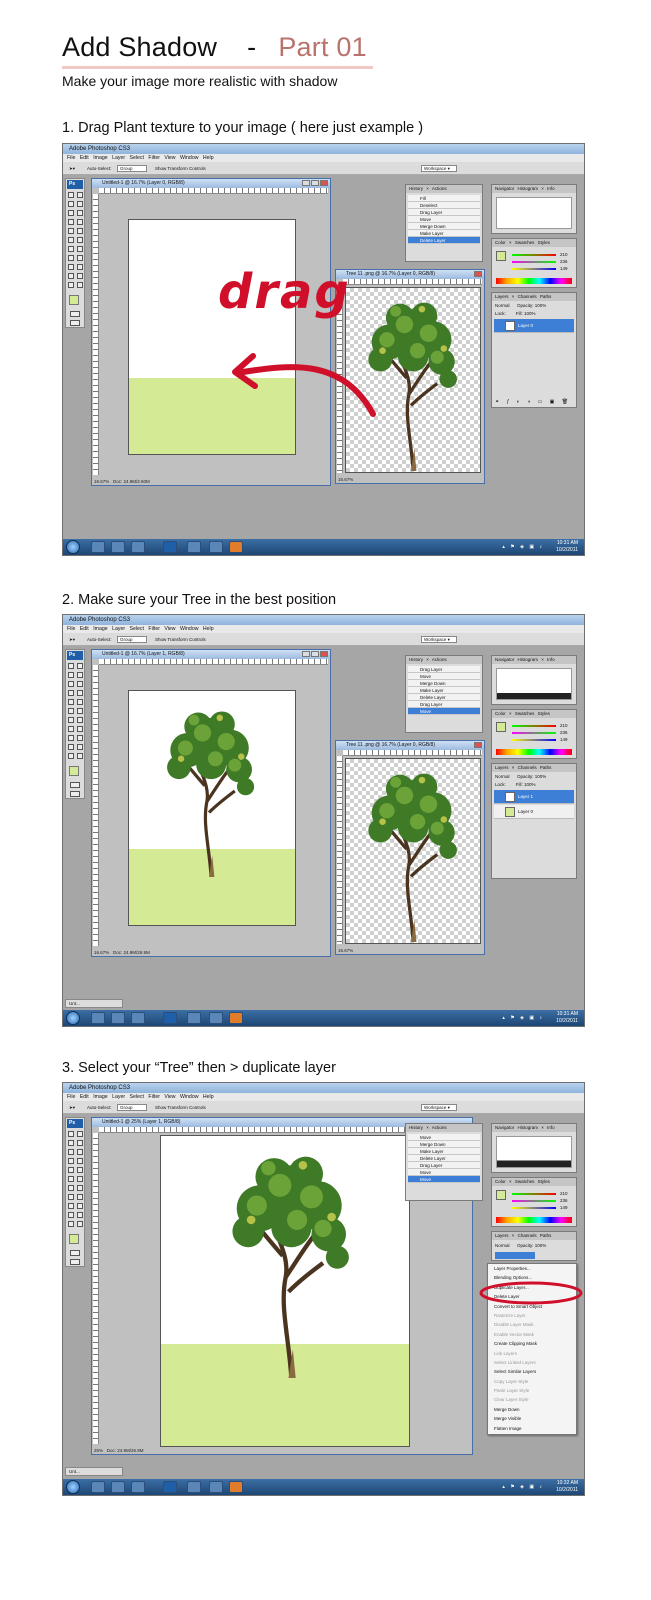  What do you see at coordinates (444, 1144) in the screenshot?
I see `history-item: Merge Down` at bounding box center [444, 1144].